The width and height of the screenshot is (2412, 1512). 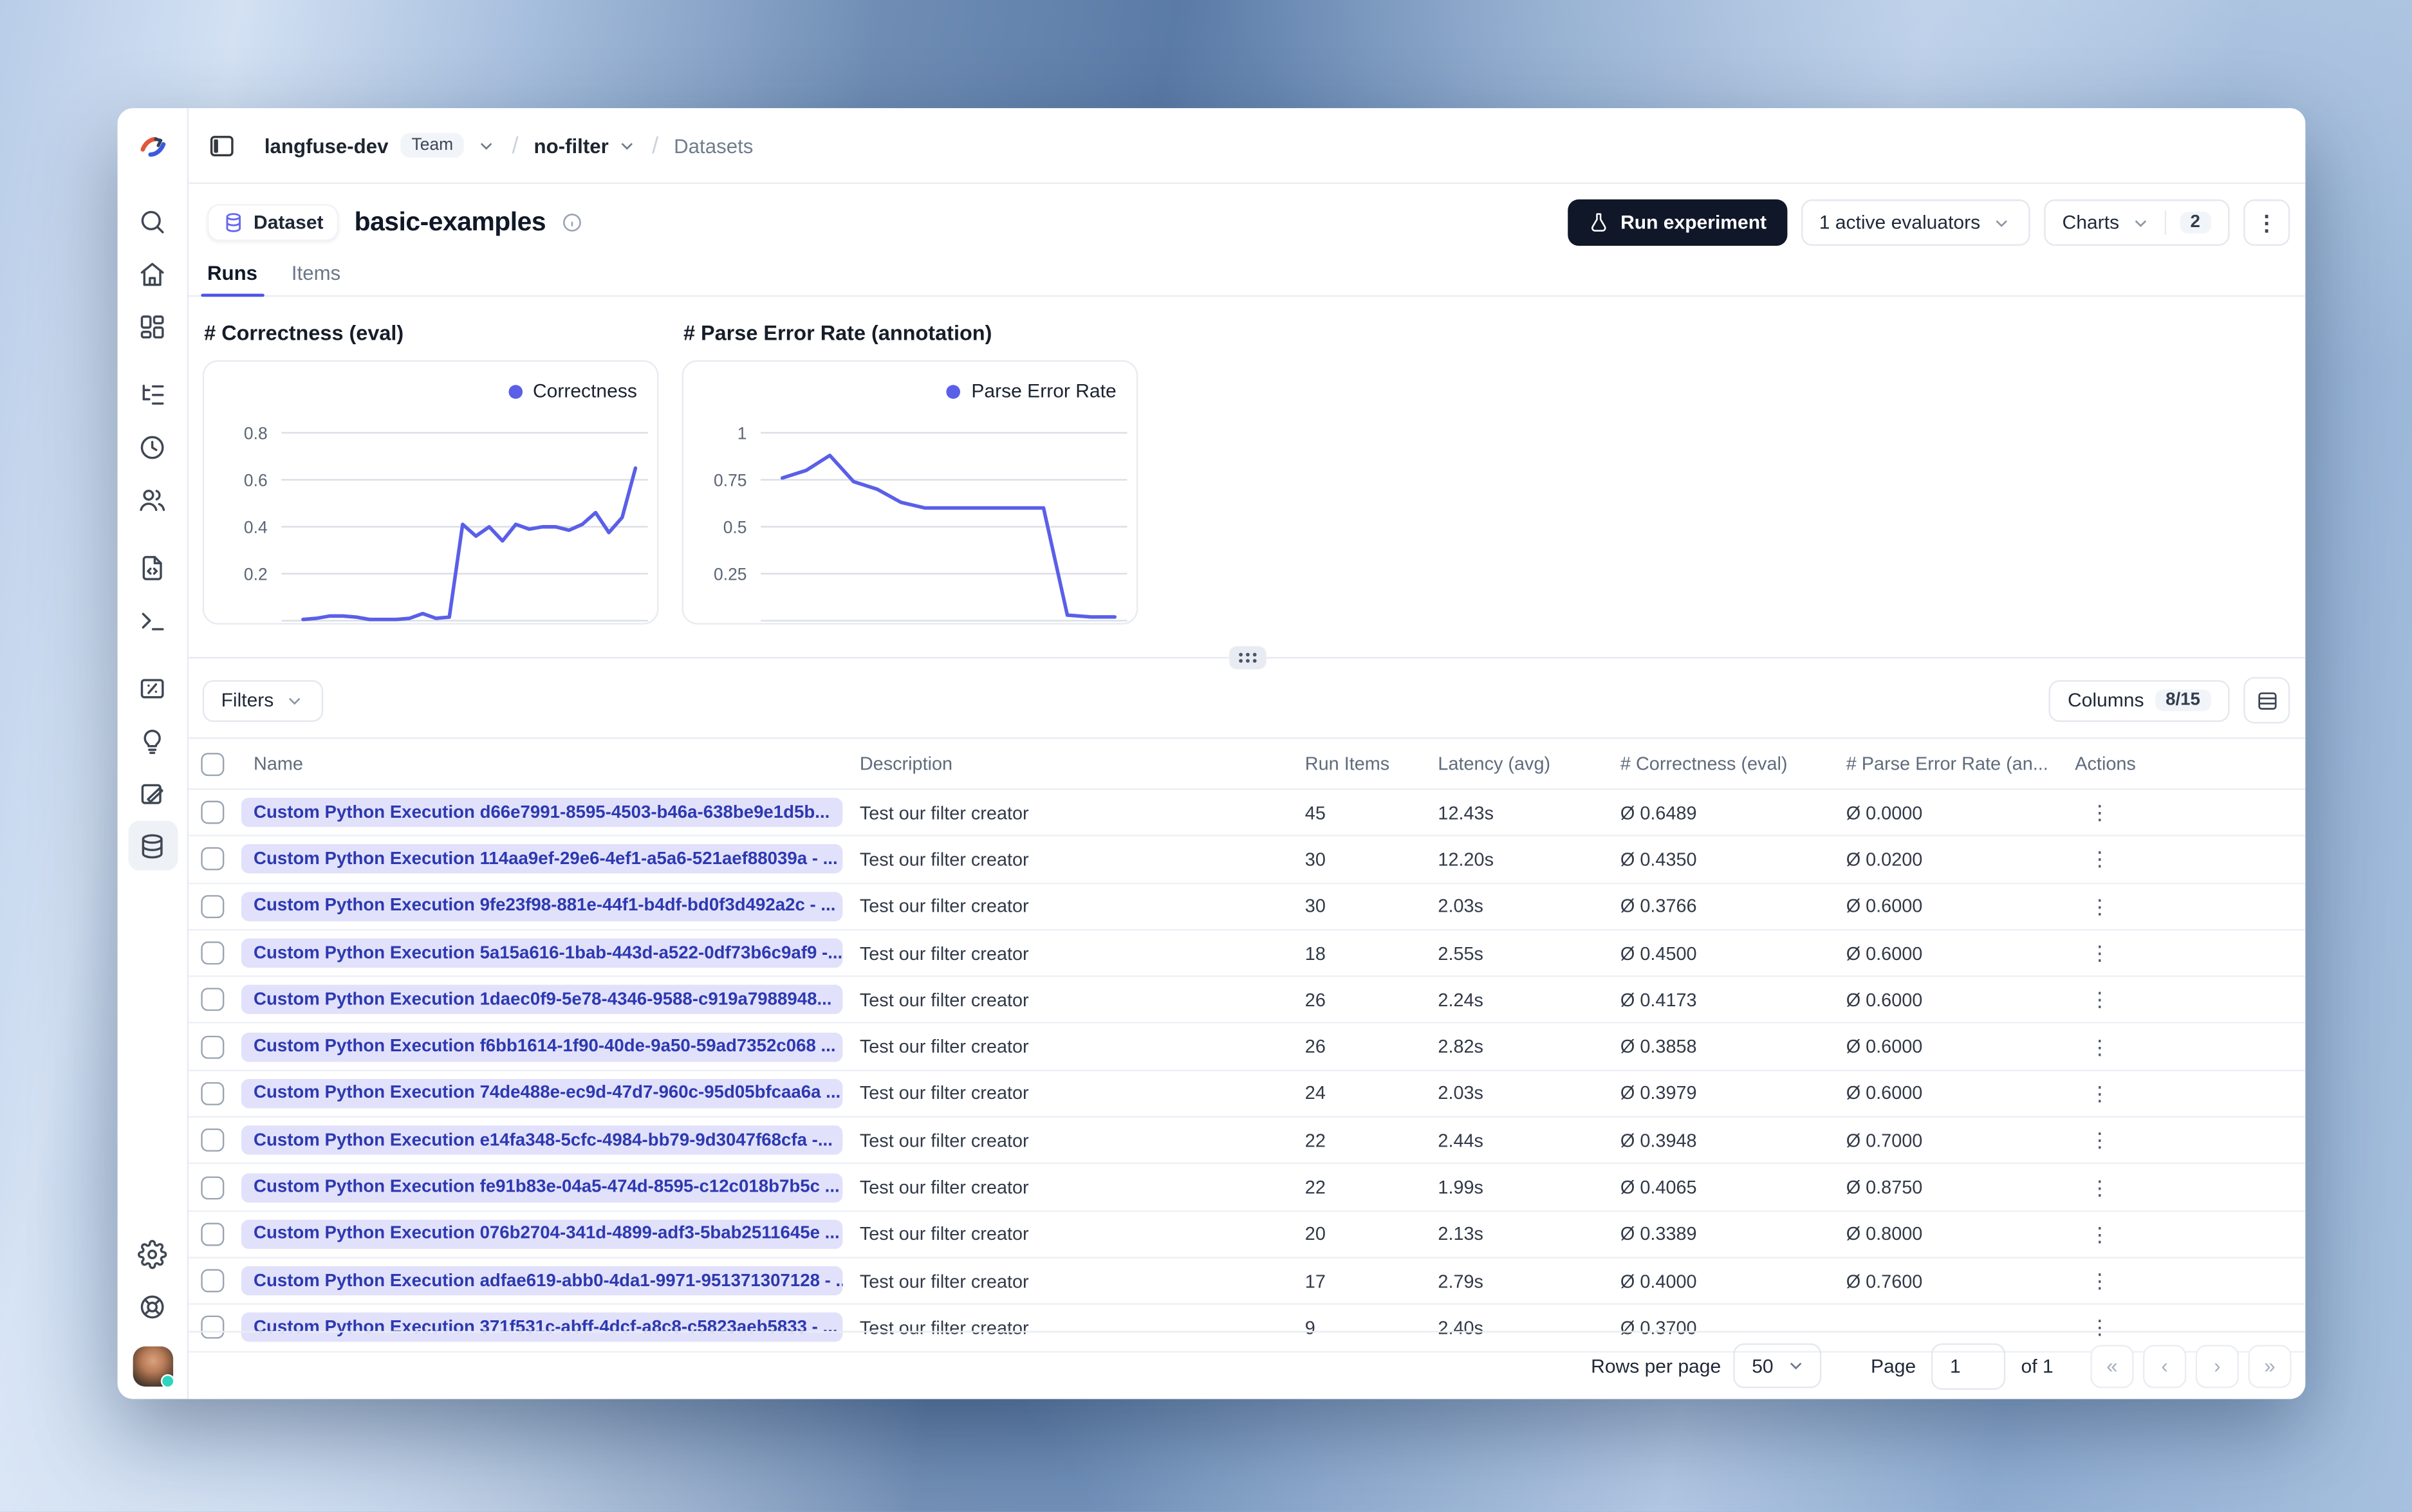 What do you see at coordinates (1656, 1365) in the screenshot?
I see `rows-per-page-label: Rows per page` at bounding box center [1656, 1365].